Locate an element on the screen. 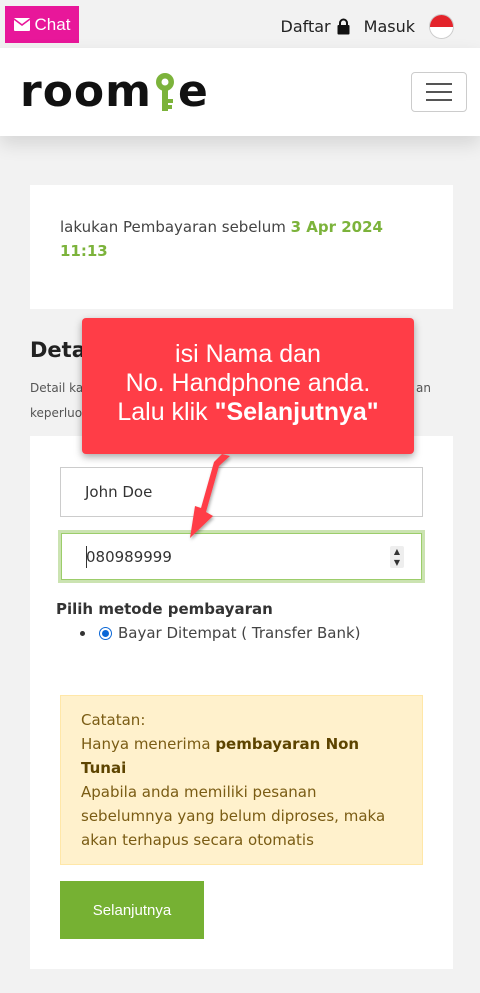 The height and width of the screenshot is (993, 480). name-value: John Doe is located at coordinates (119, 492).